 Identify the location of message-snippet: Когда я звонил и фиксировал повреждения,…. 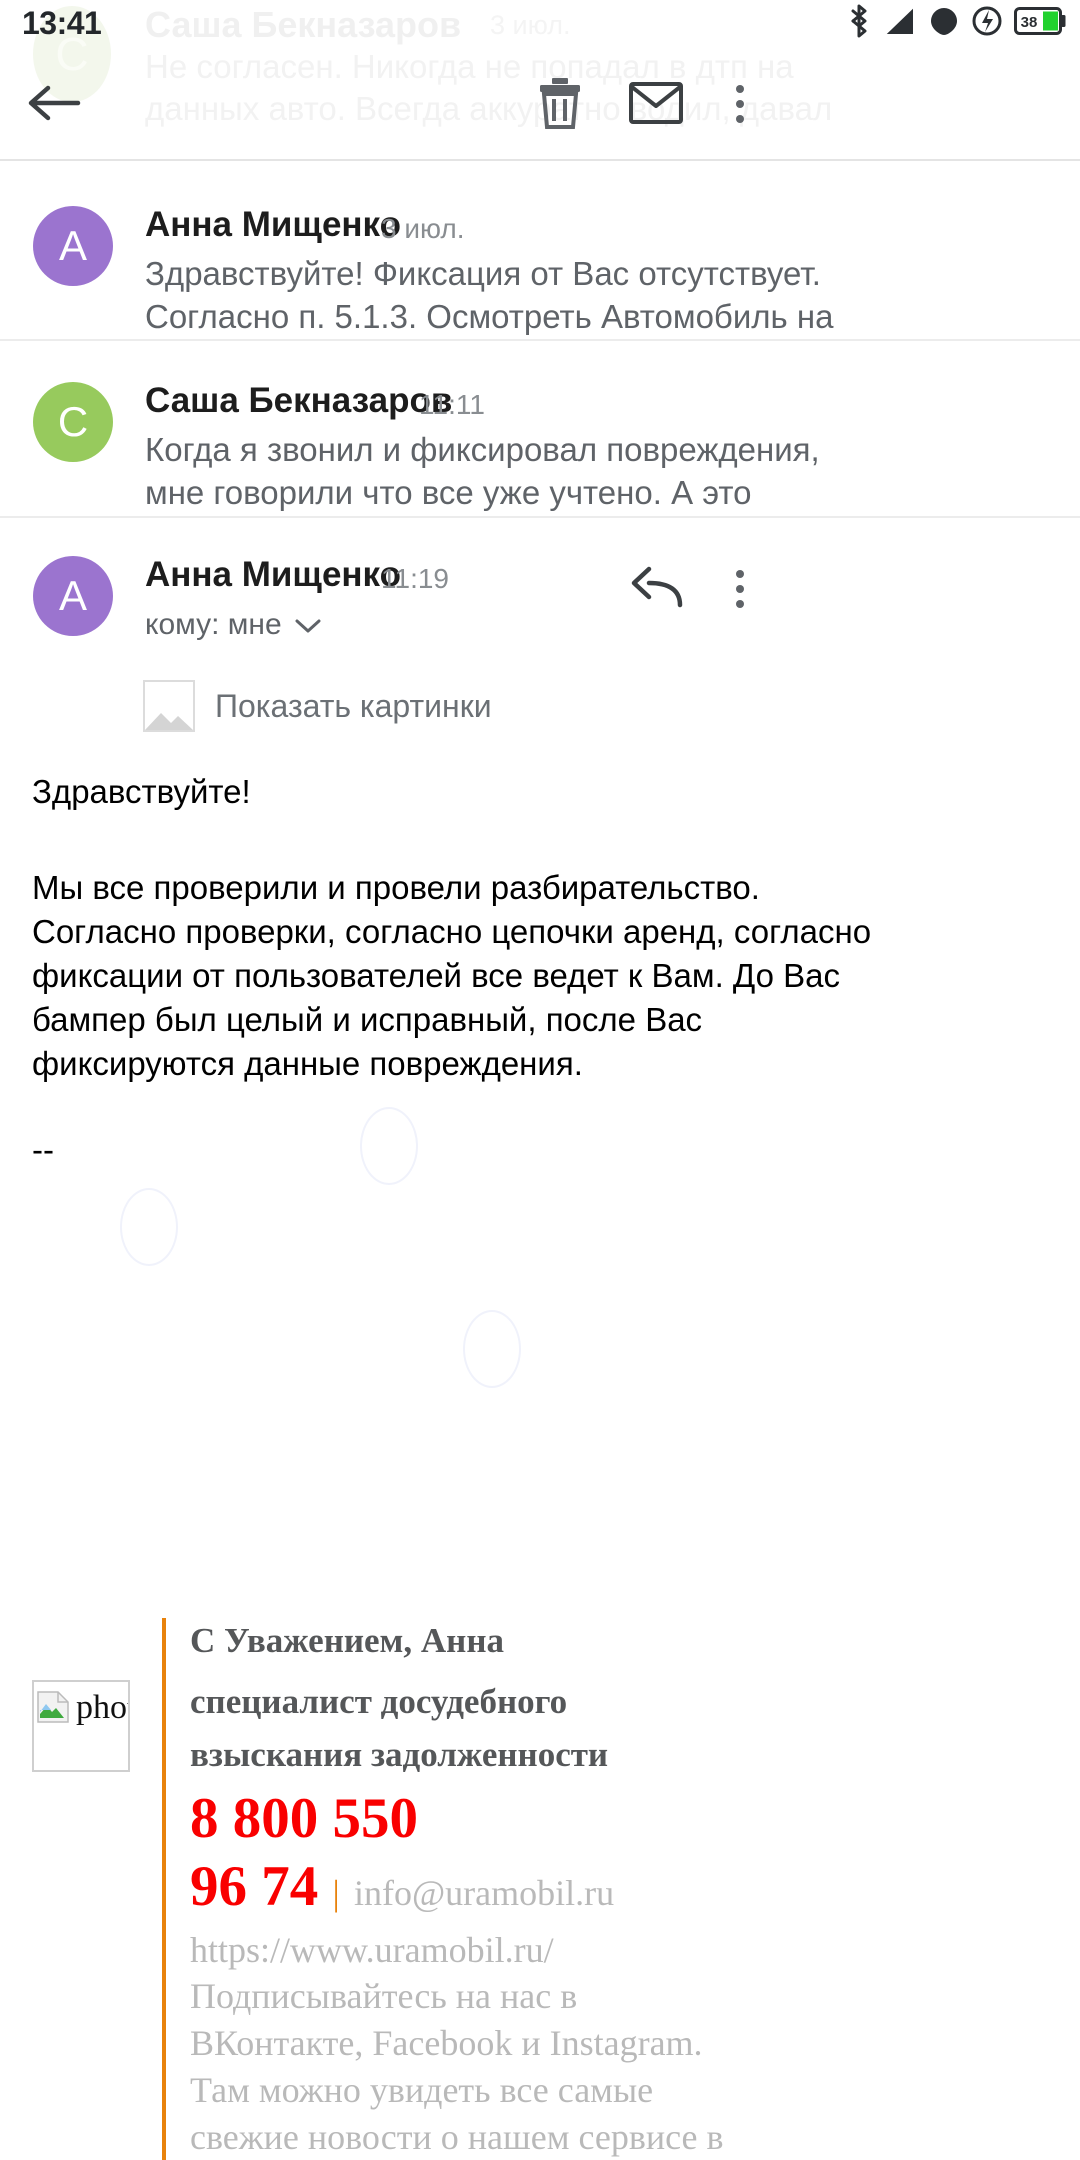
(596, 471).